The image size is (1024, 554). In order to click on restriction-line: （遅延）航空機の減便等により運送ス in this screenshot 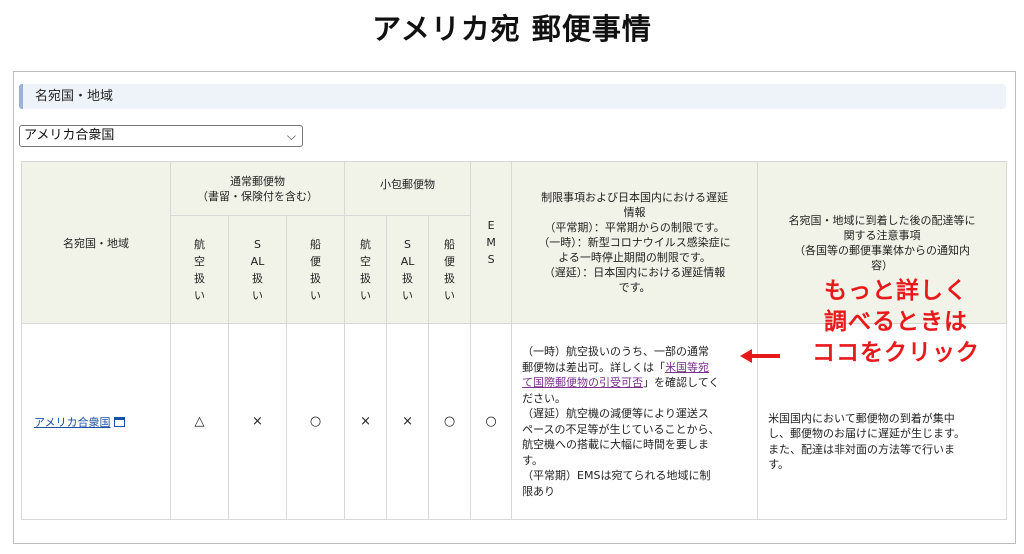, I will do `click(615, 413)`.